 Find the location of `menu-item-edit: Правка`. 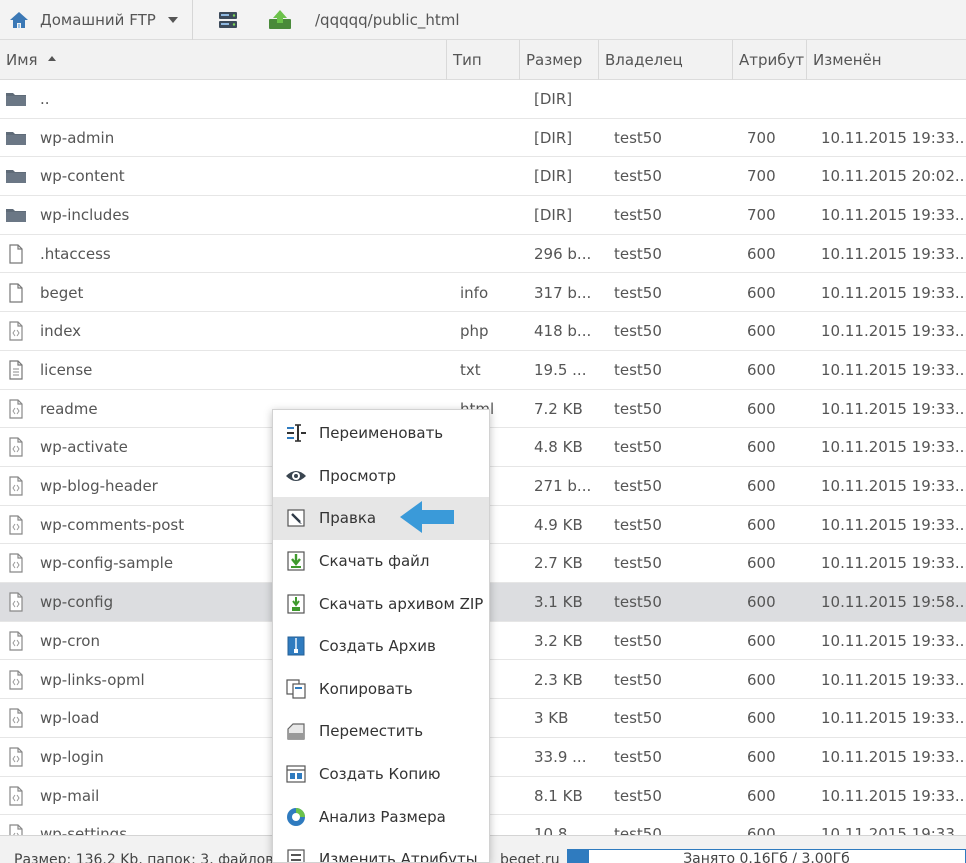

menu-item-edit: Правка is located at coordinates (381, 518).